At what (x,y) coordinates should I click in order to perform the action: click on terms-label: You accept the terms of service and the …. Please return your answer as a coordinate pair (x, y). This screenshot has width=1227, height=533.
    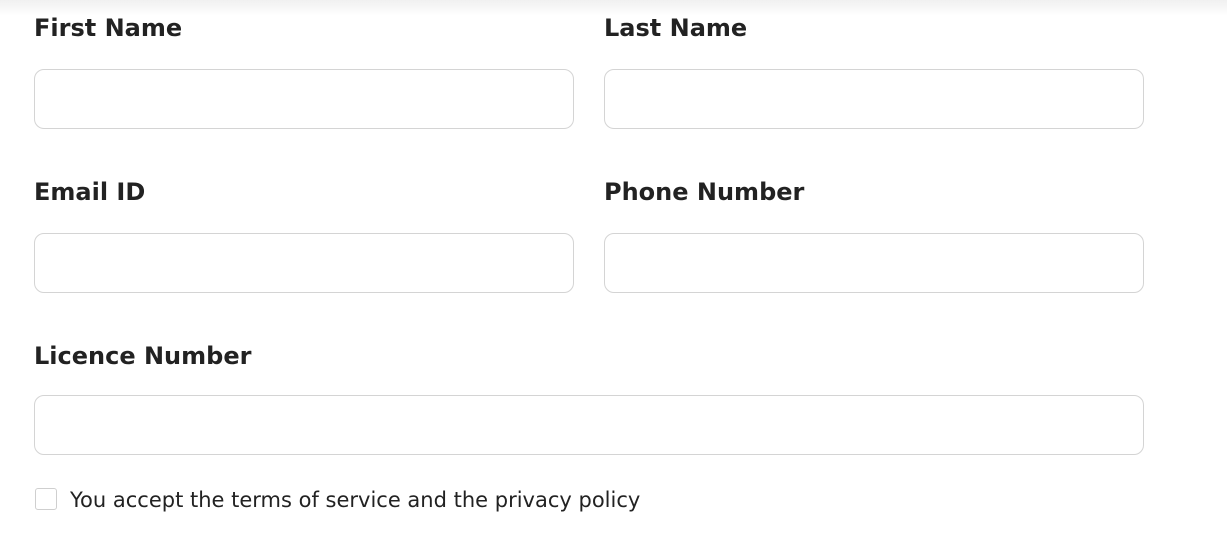
    Looking at the image, I should click on (355, 500).